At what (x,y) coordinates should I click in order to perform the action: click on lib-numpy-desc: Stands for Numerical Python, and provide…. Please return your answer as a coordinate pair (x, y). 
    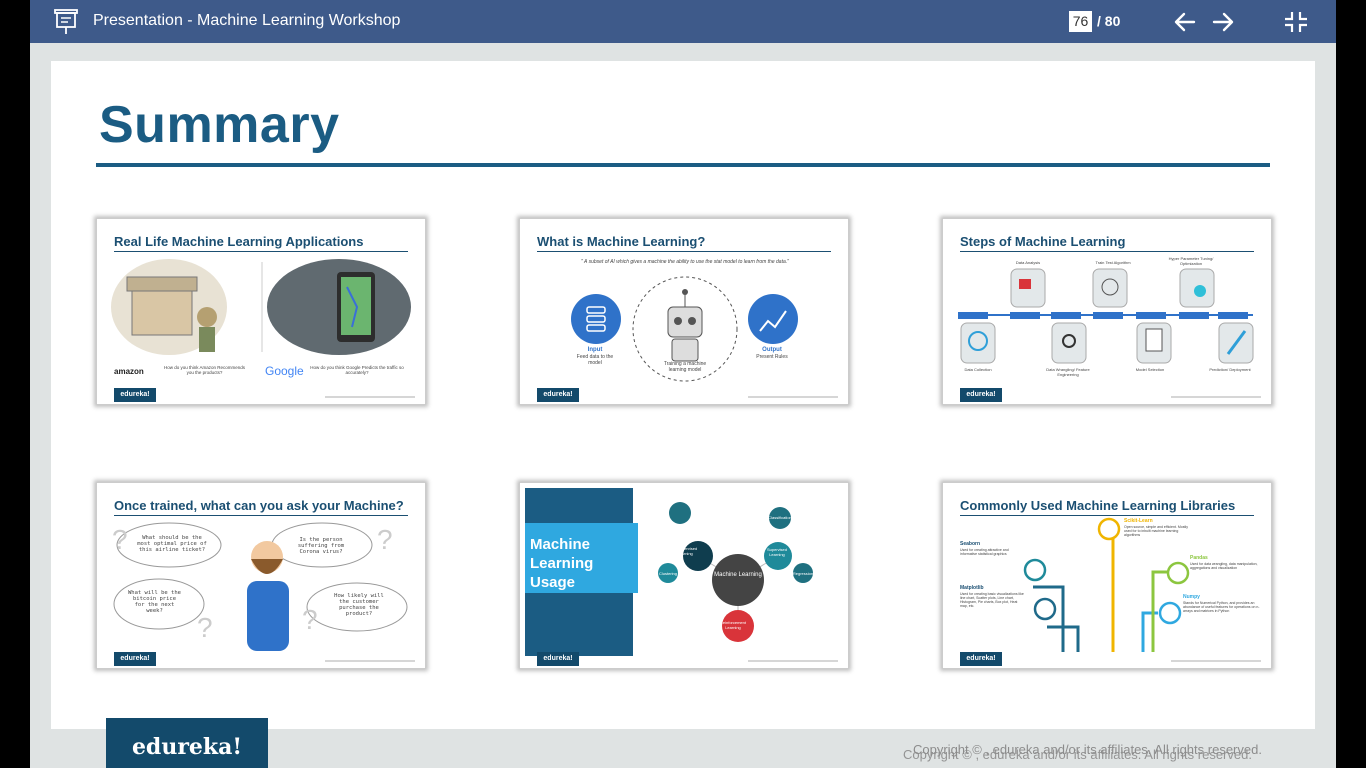
    Looking at the image, I should click on (1221, 607).